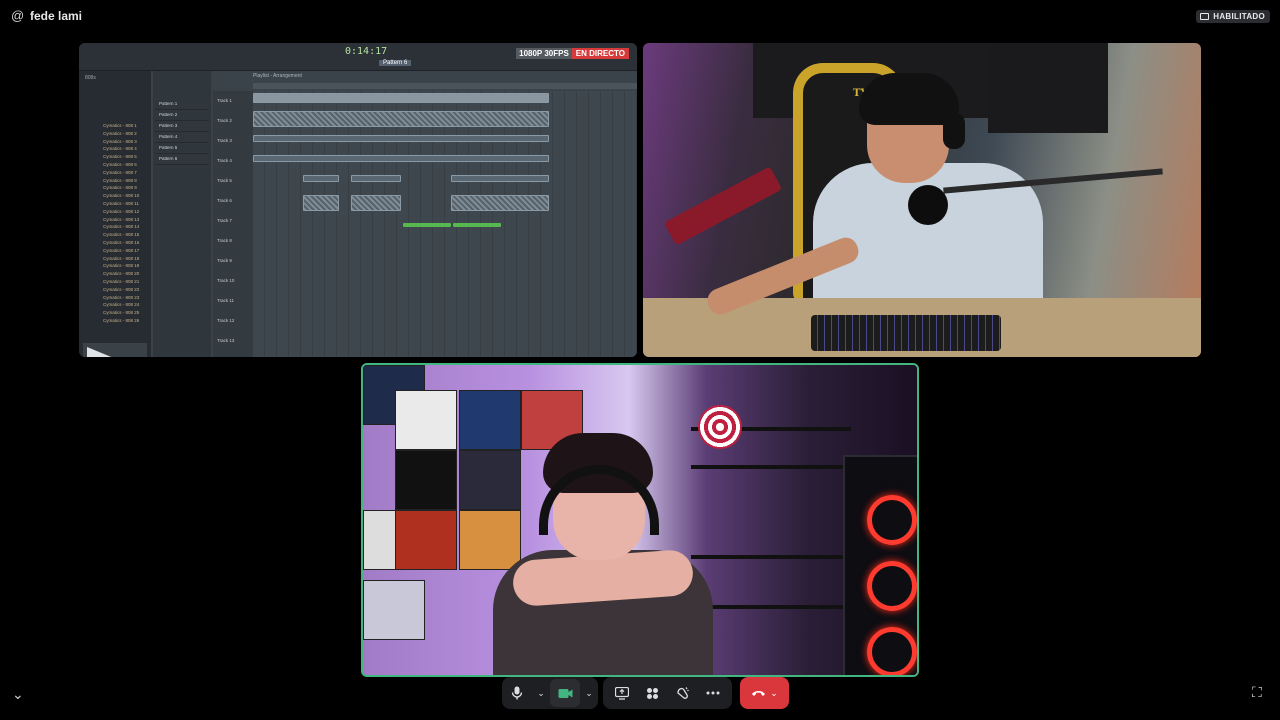  What do you see at coordinates (224, 100) in the screenshot?
I see `track-label: Track 1` at bounding box center [224, 100].